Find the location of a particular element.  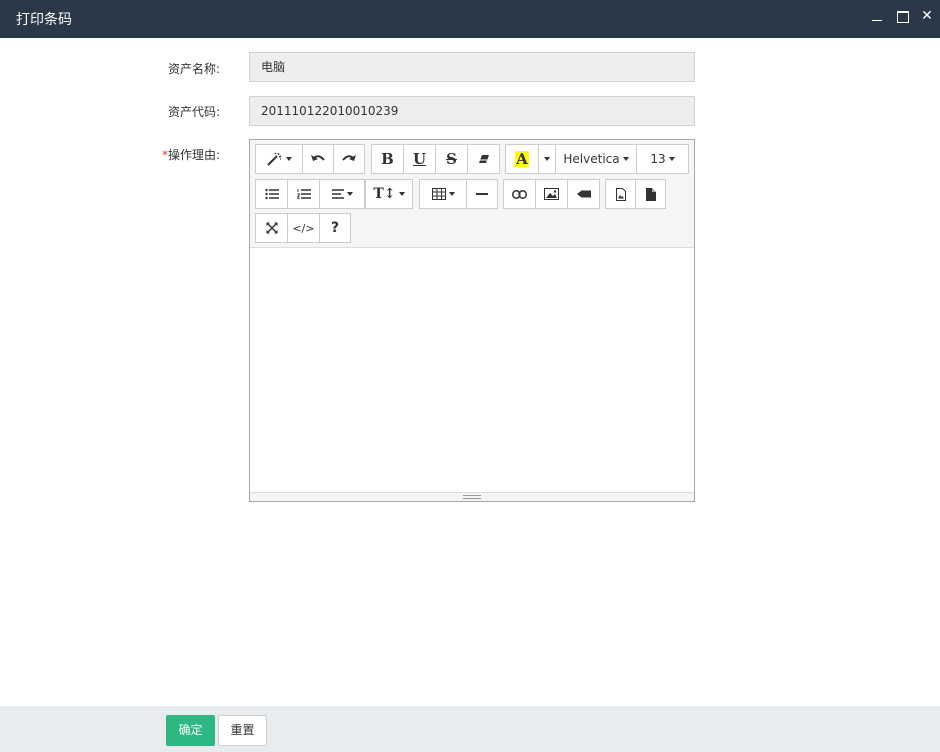

align-icon is located at coordinates (337, 194).